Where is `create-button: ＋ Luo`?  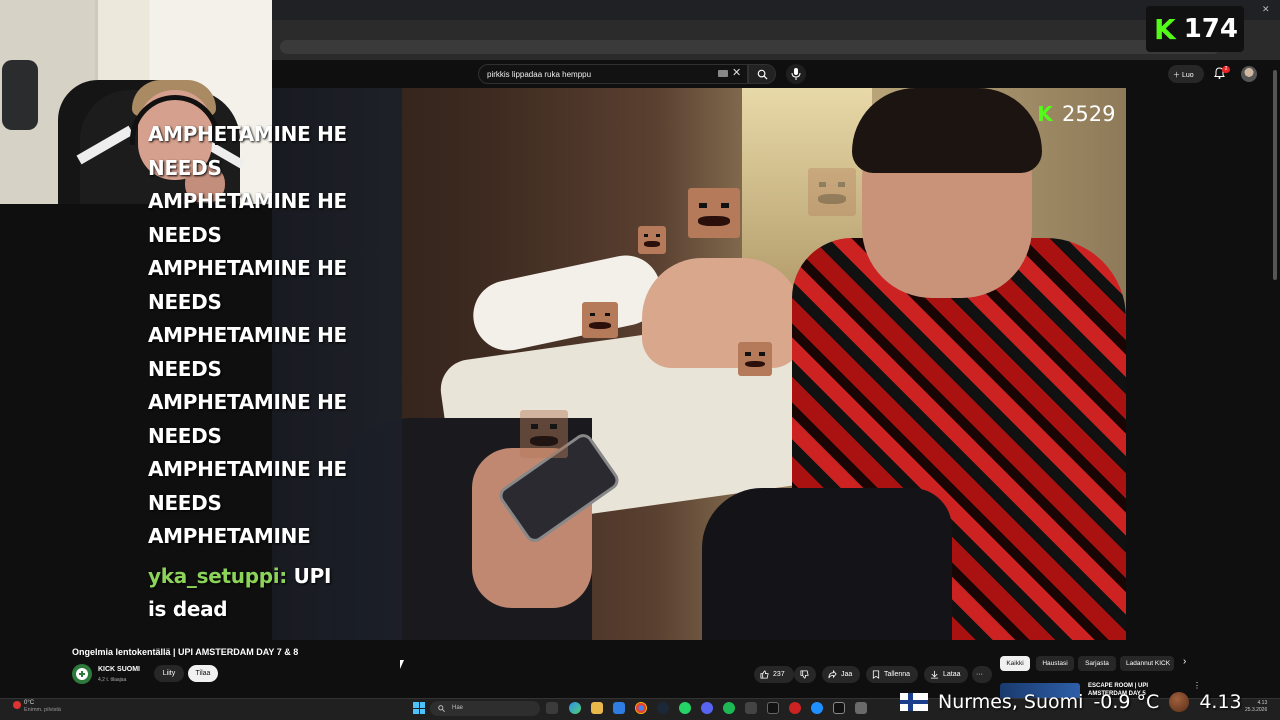 create-button: ＋ Luo is located at coordinates (1186, 74).